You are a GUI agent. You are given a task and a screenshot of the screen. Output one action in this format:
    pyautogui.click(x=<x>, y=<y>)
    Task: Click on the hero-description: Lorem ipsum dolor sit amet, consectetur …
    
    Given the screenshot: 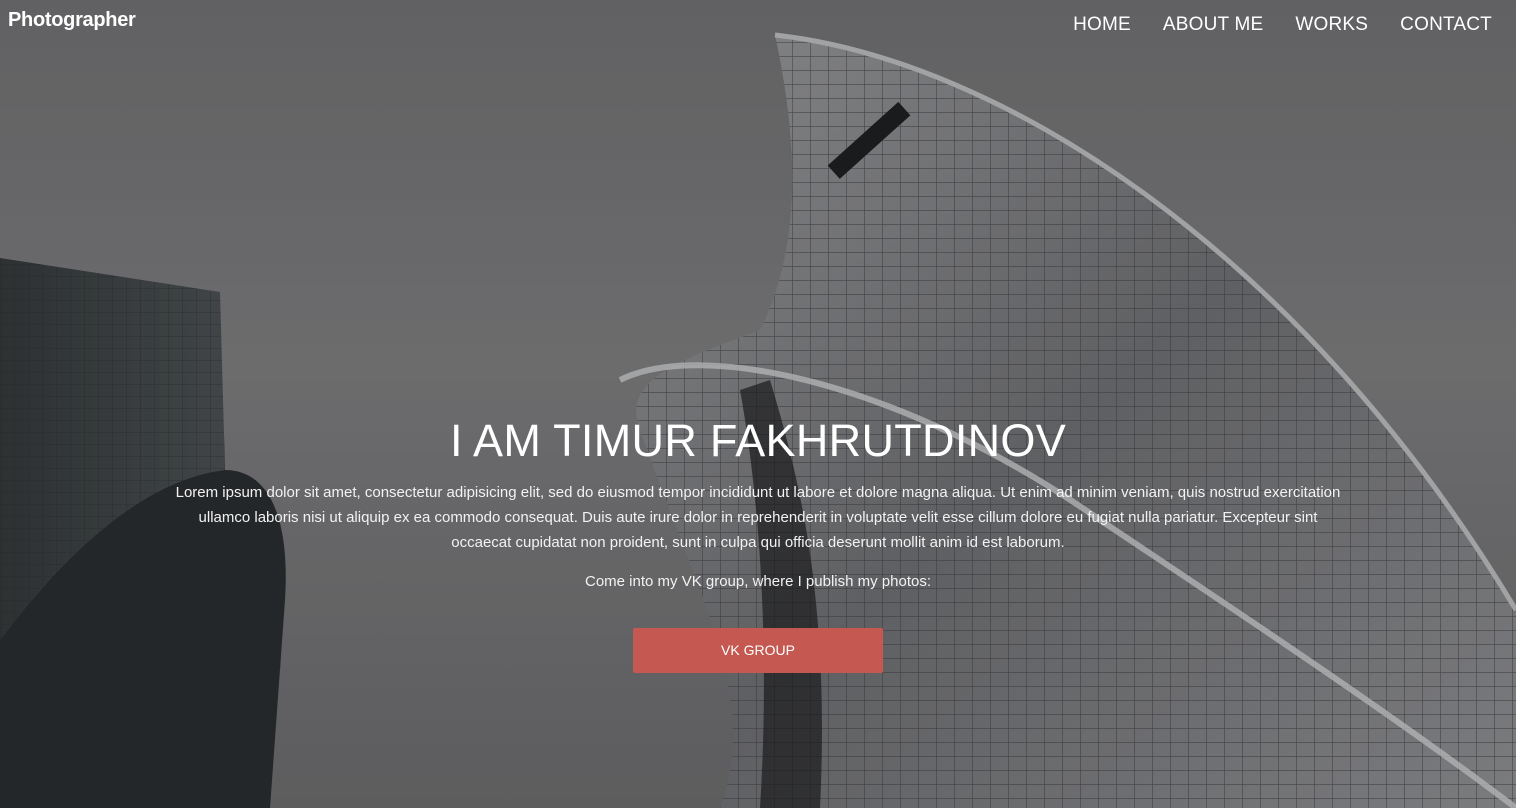 What is the action you would take?
    pyautogui.click(x=758, y=517)
    